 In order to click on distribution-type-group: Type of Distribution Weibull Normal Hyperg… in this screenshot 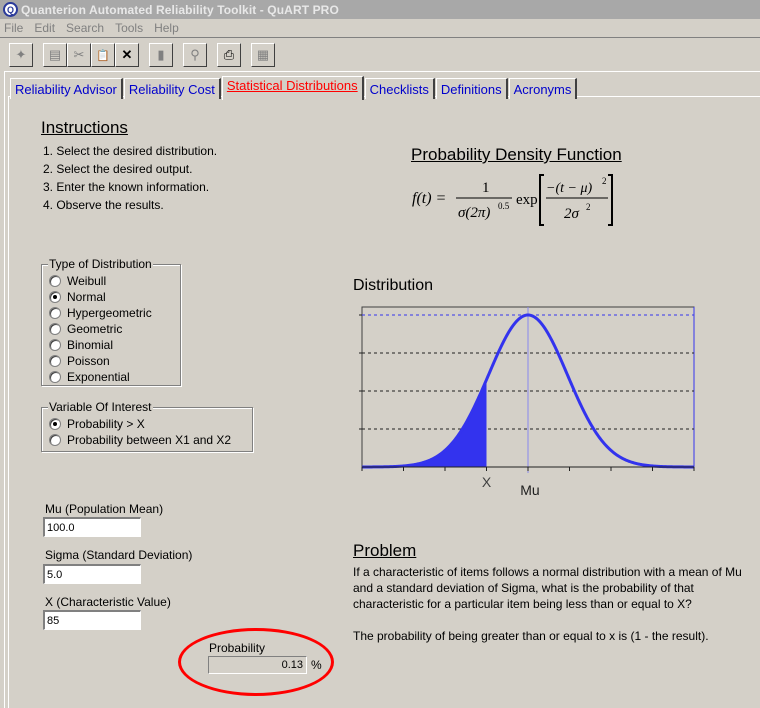, I will do `click(111, 321)`.